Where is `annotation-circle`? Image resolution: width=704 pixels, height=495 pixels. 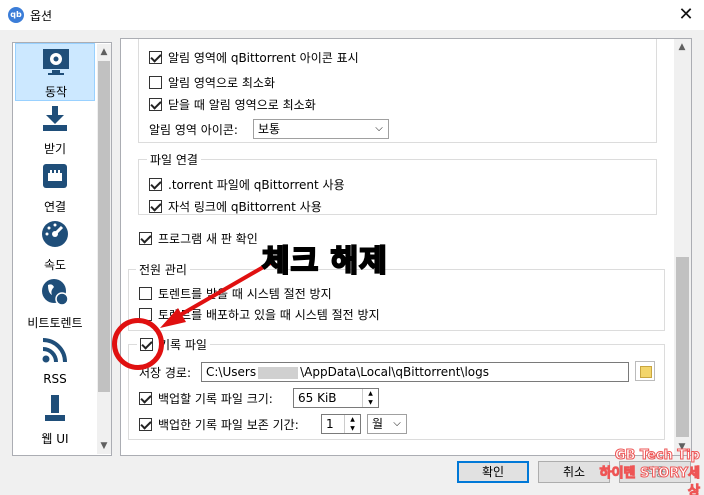
annotation-circle is located at coordinates (138, 344).